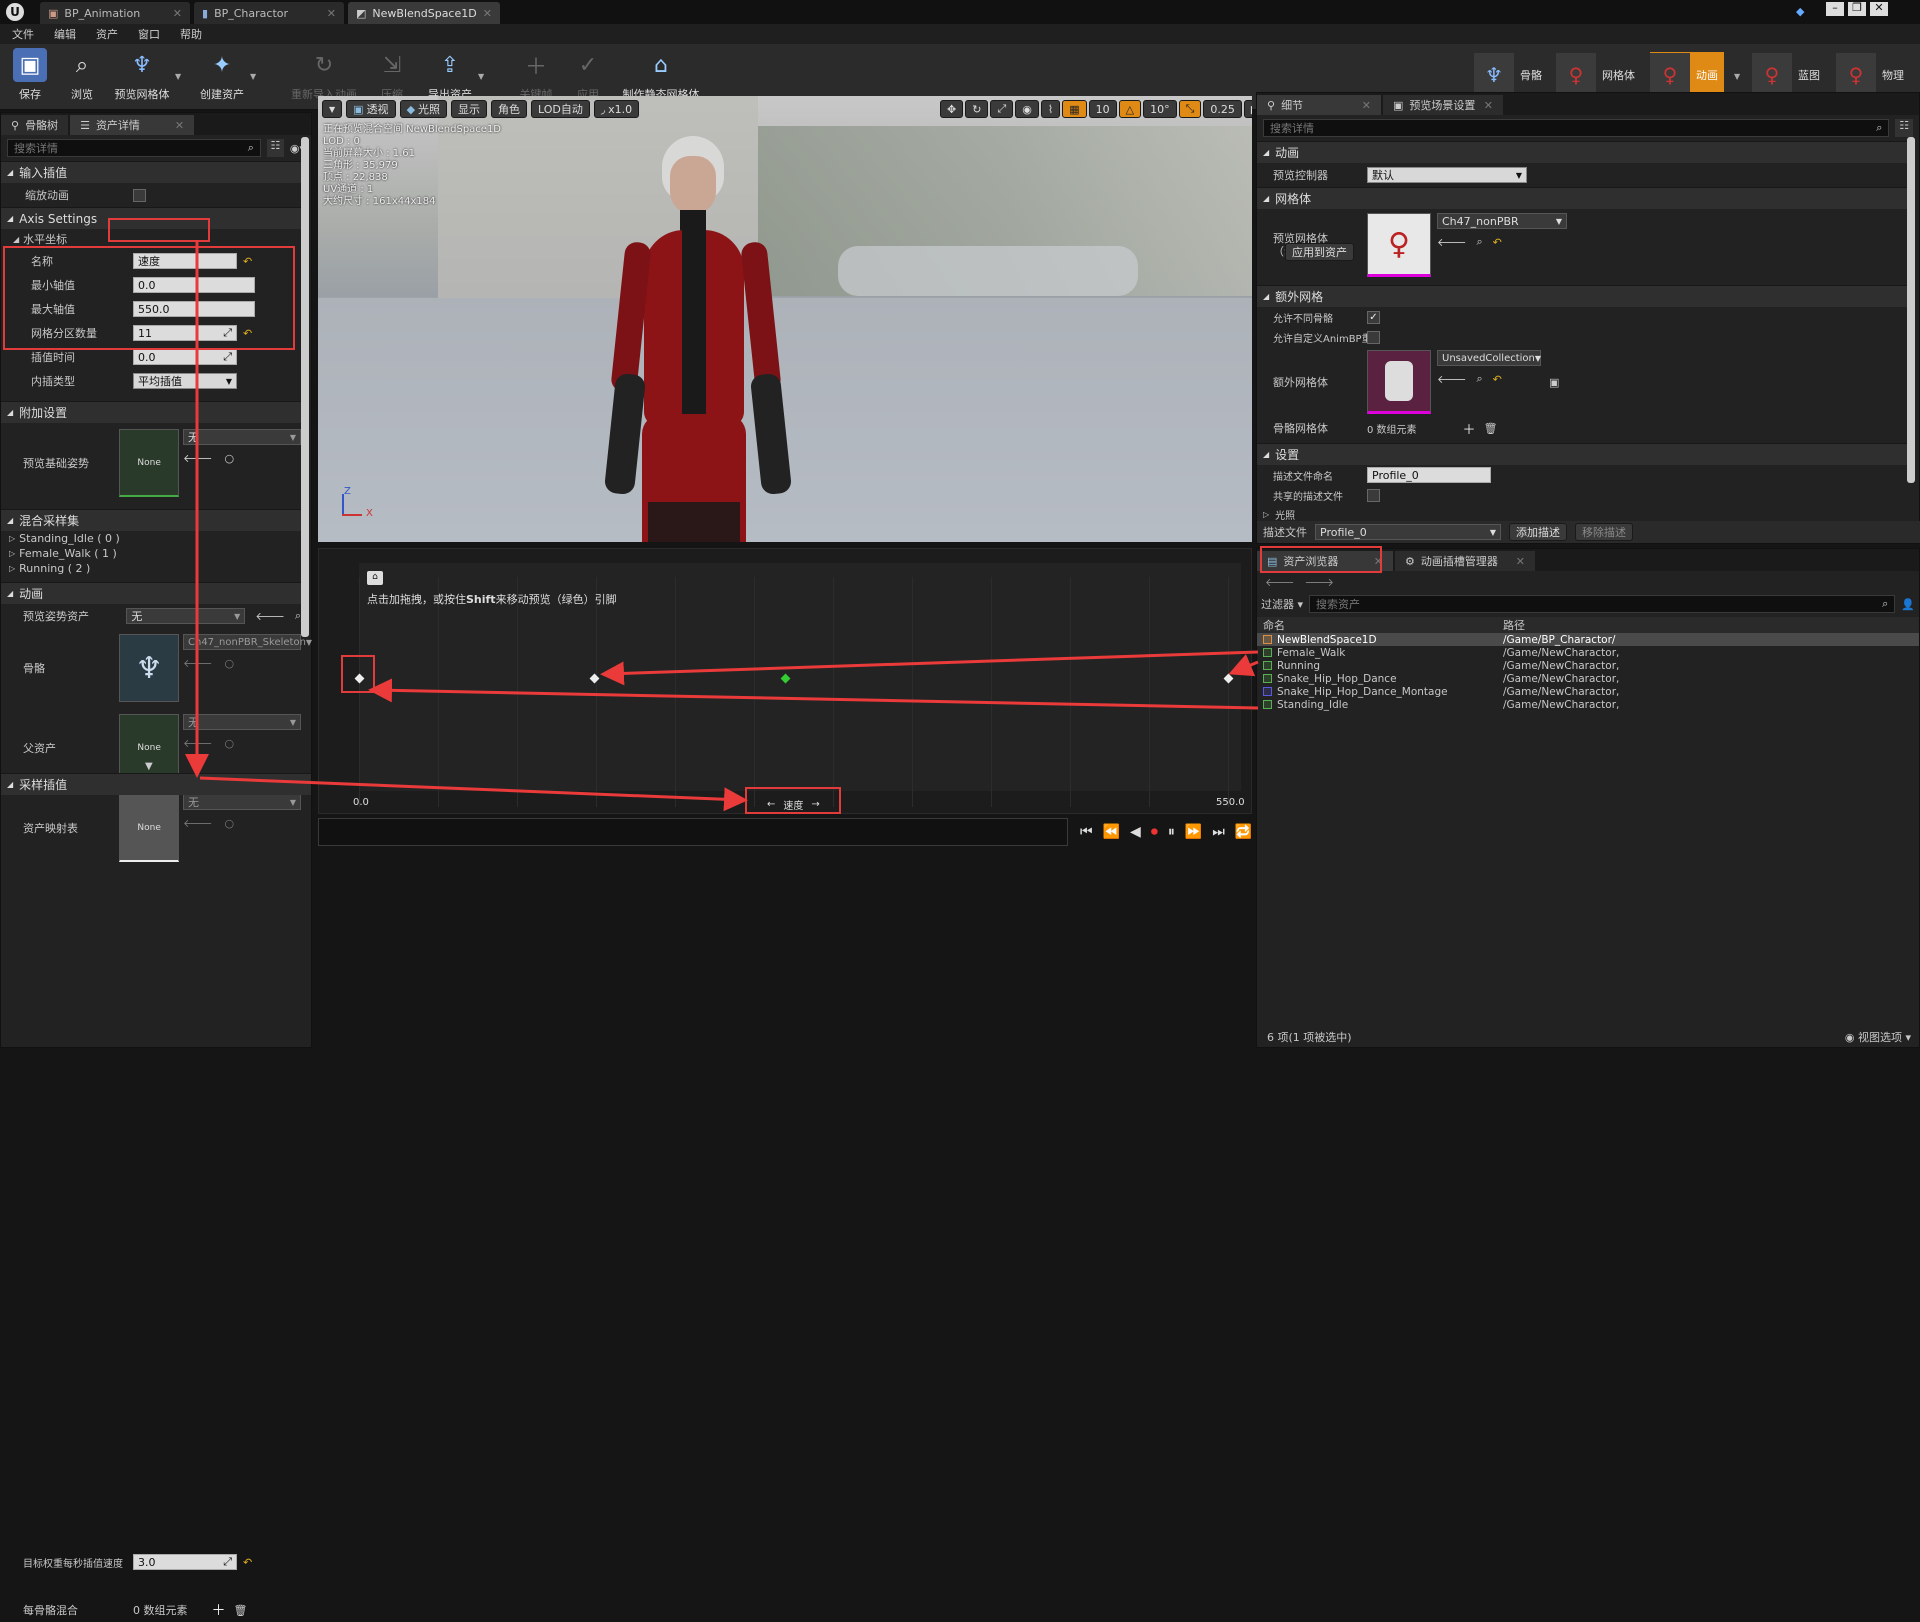  What do you see at coordinates (1243, 665) in the screenshot?
I see `arrow-browser-to-running` at bounding box center [1243, 665].